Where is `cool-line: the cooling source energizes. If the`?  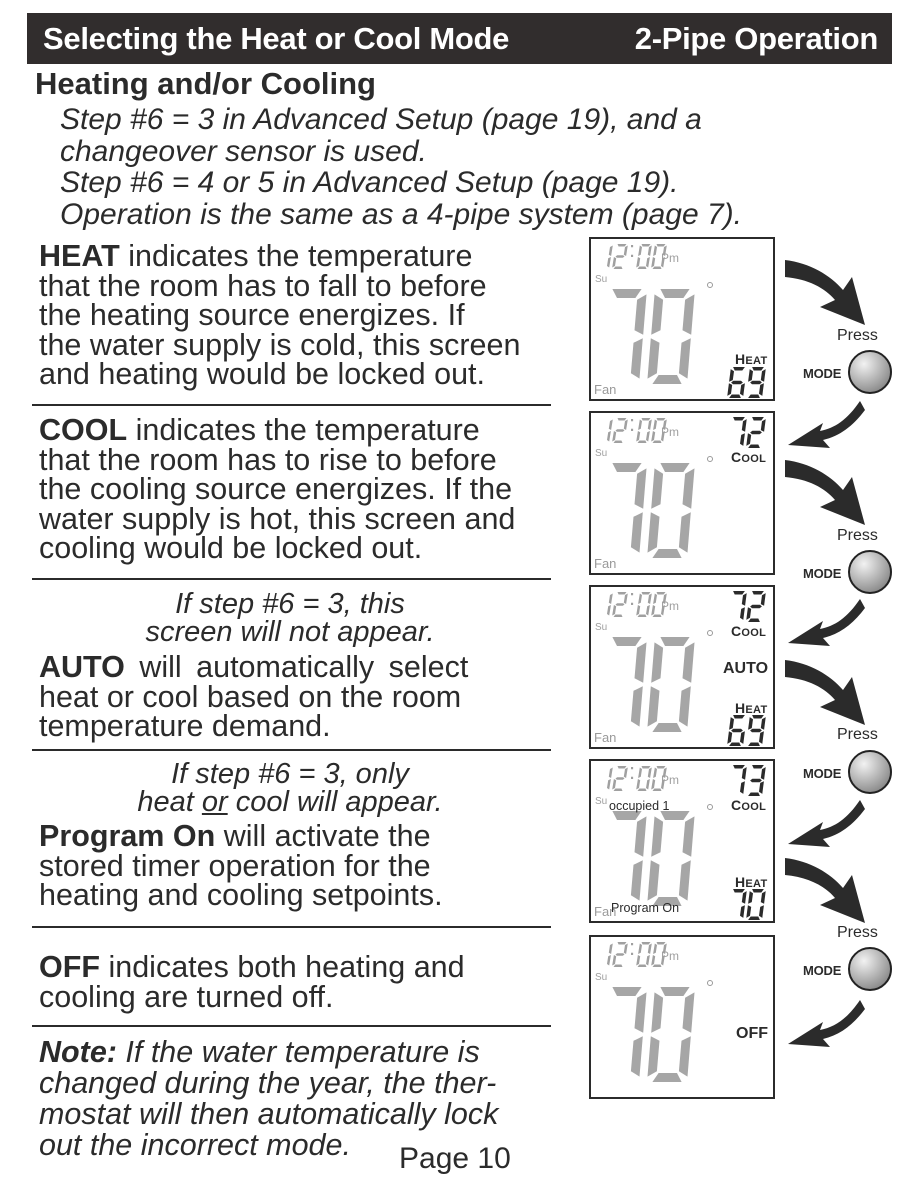
cool-line: the cooling source energizes. If the is located at coordinates (276, 489).